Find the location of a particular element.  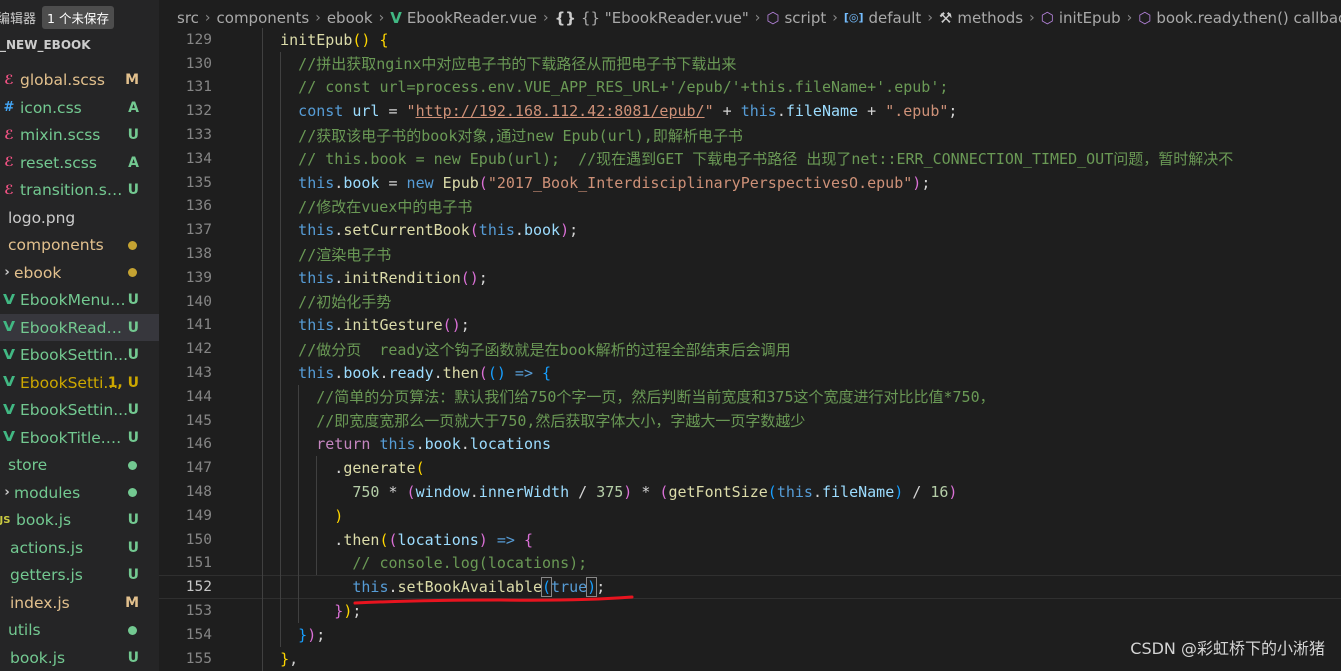

breadcrumb-item: ebook is located at coordinates (350, 18).